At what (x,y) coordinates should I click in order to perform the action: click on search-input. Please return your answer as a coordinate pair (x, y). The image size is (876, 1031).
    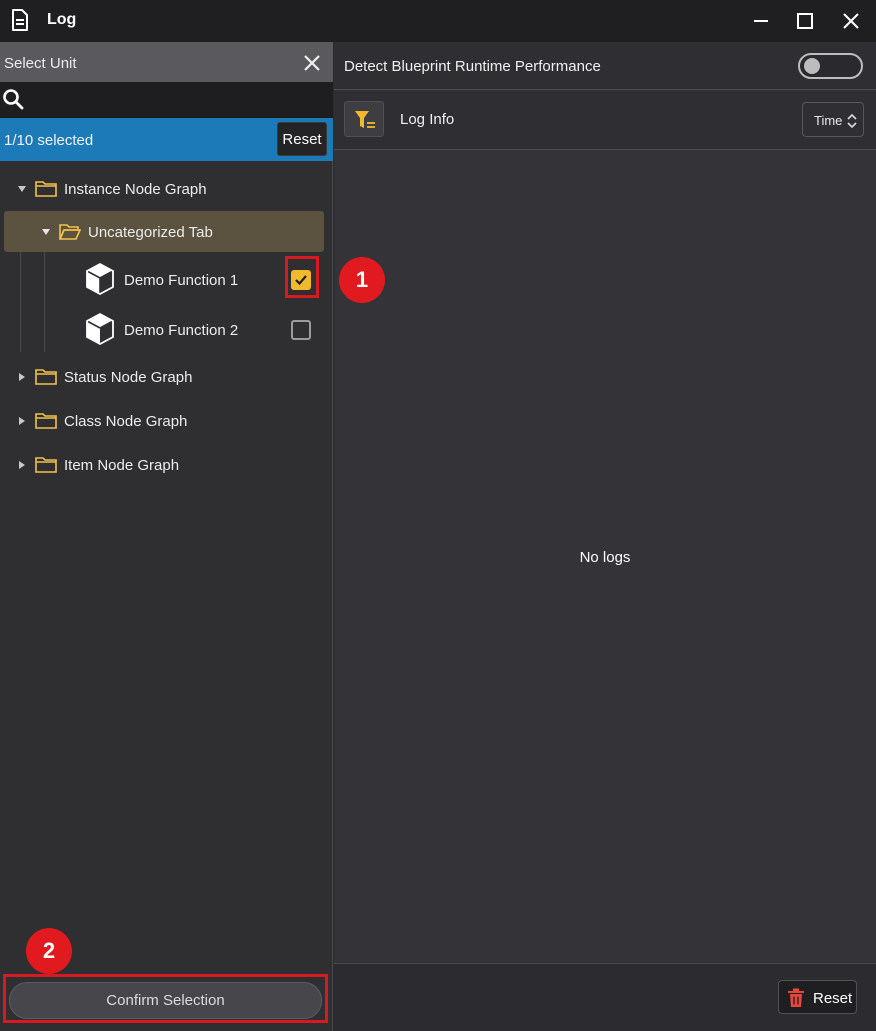
    Looking at the image, I should click on (166, 100).